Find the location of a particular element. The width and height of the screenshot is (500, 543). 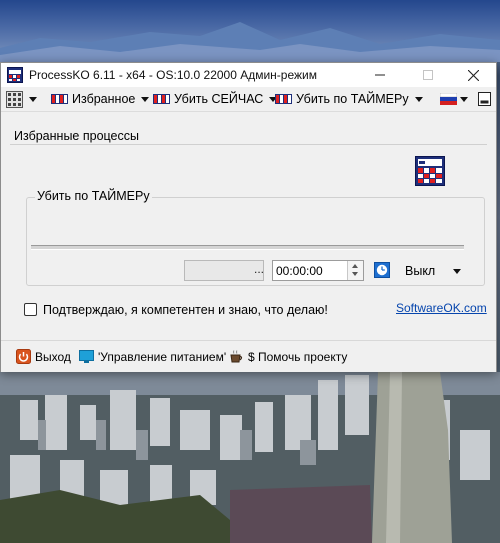

time-input-value: 00:00:00 is located at coordinates (299, 271).